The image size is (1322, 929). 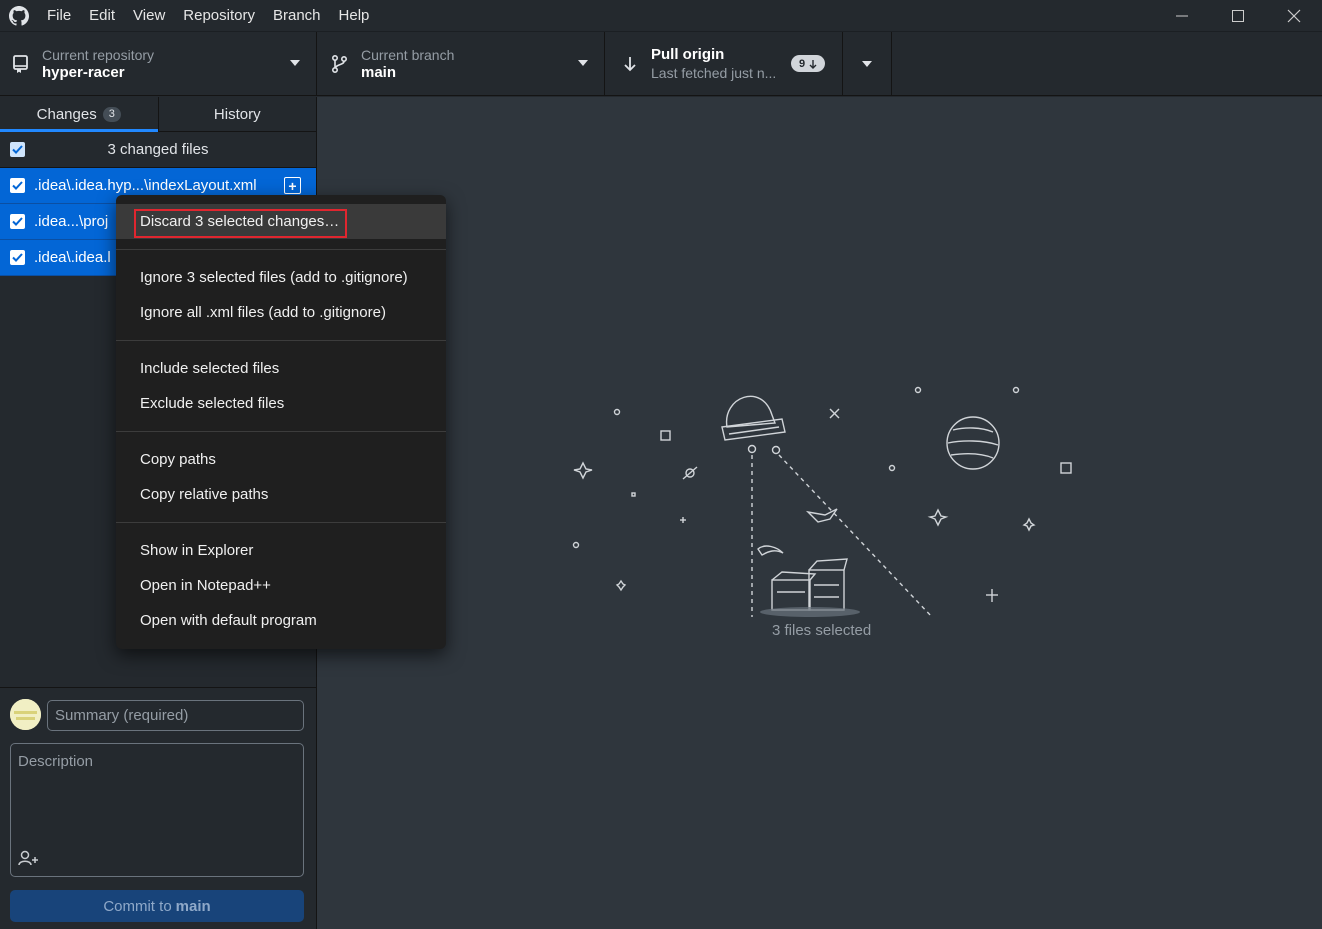 I want to click on commit-button: Commit to main, so click(x=157, y=906).